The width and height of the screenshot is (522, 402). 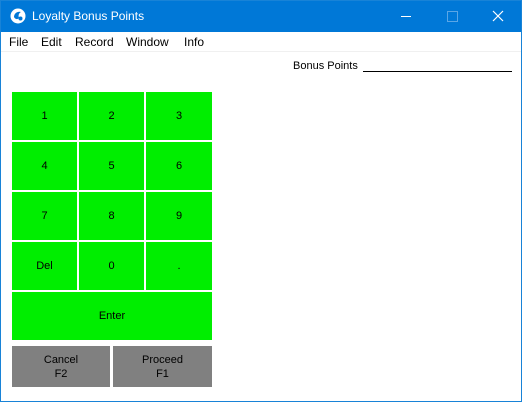 I want to click on minimize-icon, so click(x=406, y=16).